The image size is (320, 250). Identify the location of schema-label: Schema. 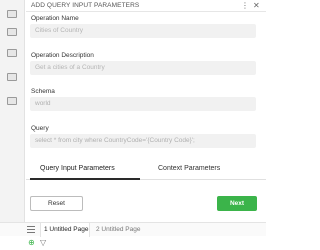
(43, 91).